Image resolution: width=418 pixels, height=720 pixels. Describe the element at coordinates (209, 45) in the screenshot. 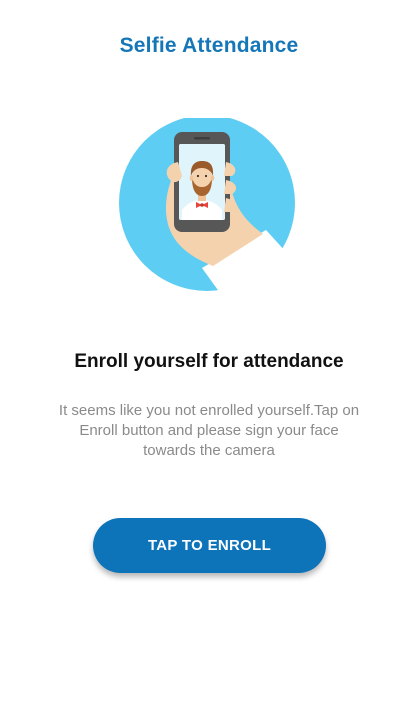

I see `app-title: Selfie Attendance` at that location.